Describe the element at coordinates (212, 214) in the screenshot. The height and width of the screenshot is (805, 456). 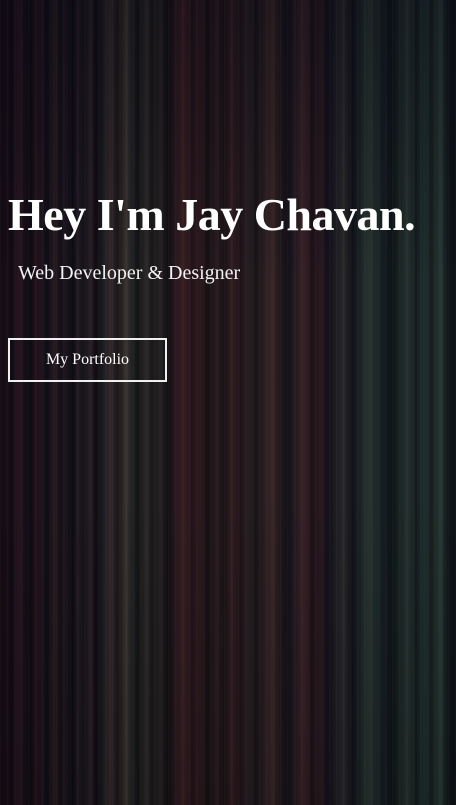
I see `hero-title: Hey I'm Jay Chavan.` at that location.